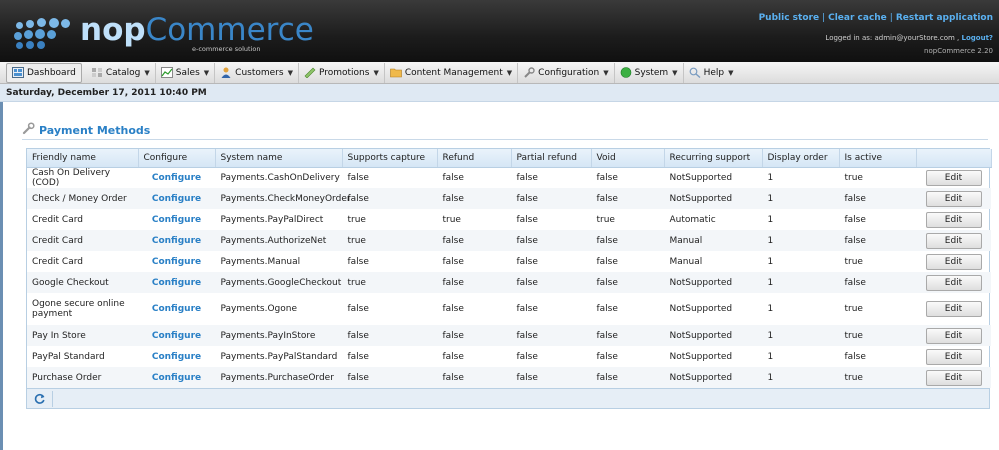 The width and height of the screenshot is (999, 450). What do you see at coordinates (42, 398) in the screenshot?
I see `refresh-icon` at bounding box center [42, 398].